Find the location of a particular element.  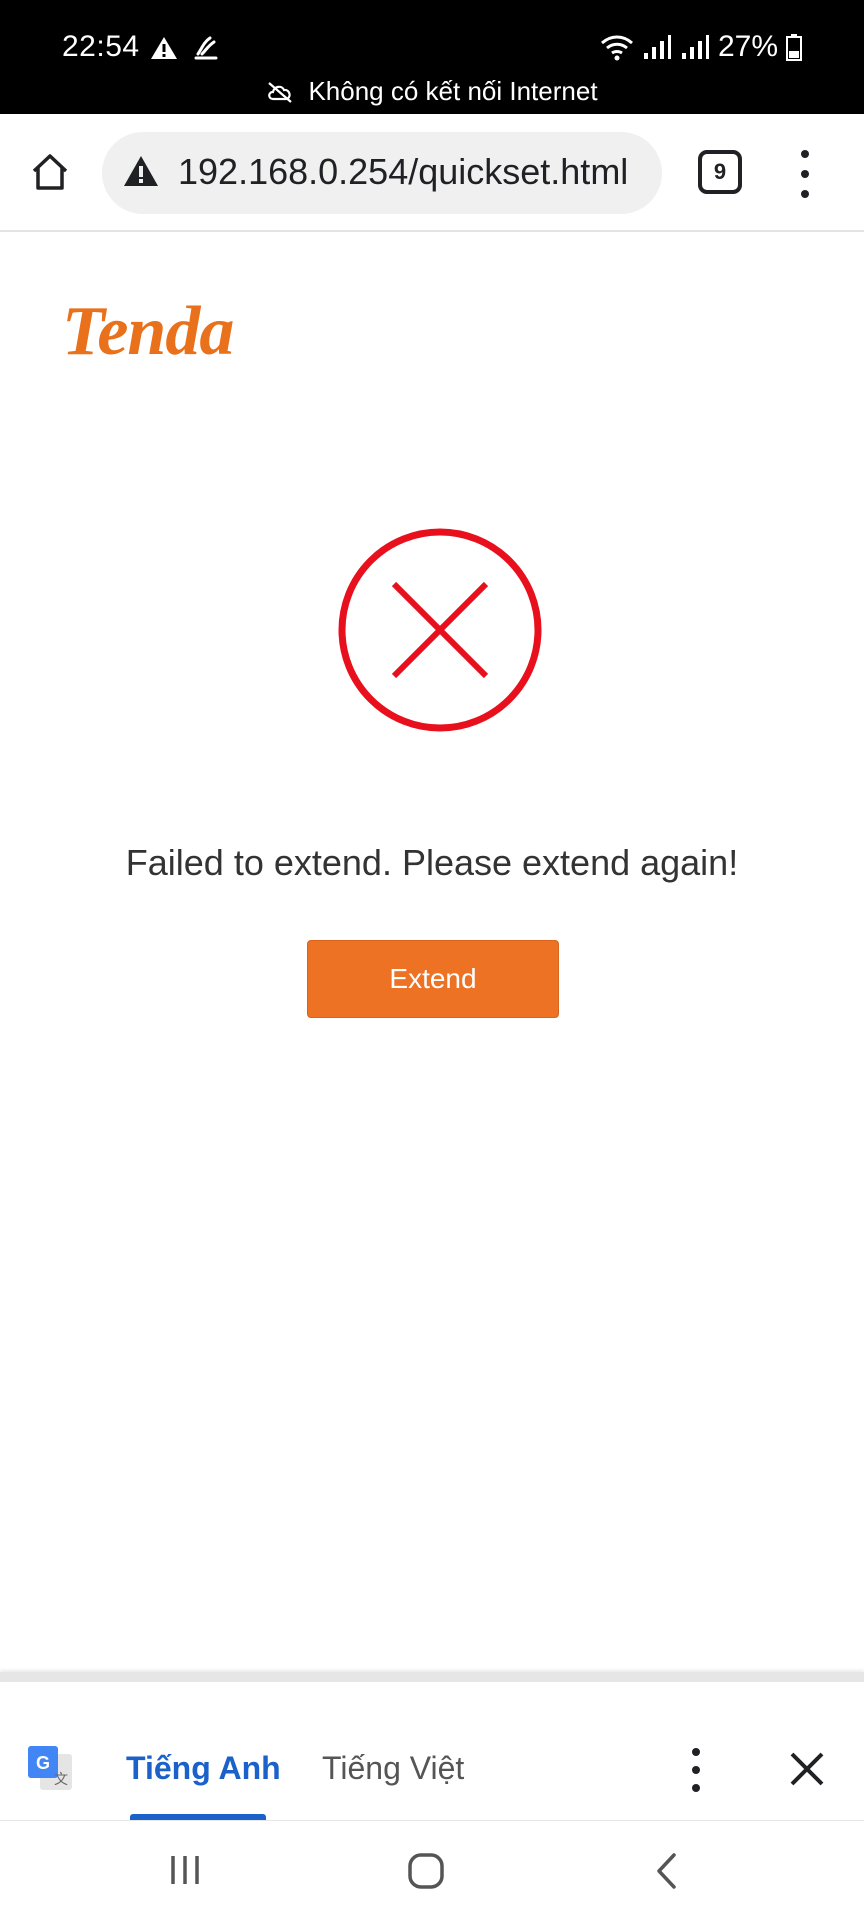

browser-toolbar: 192.168.0.254/quickset.html 9 is located at coordinates (432, 173).